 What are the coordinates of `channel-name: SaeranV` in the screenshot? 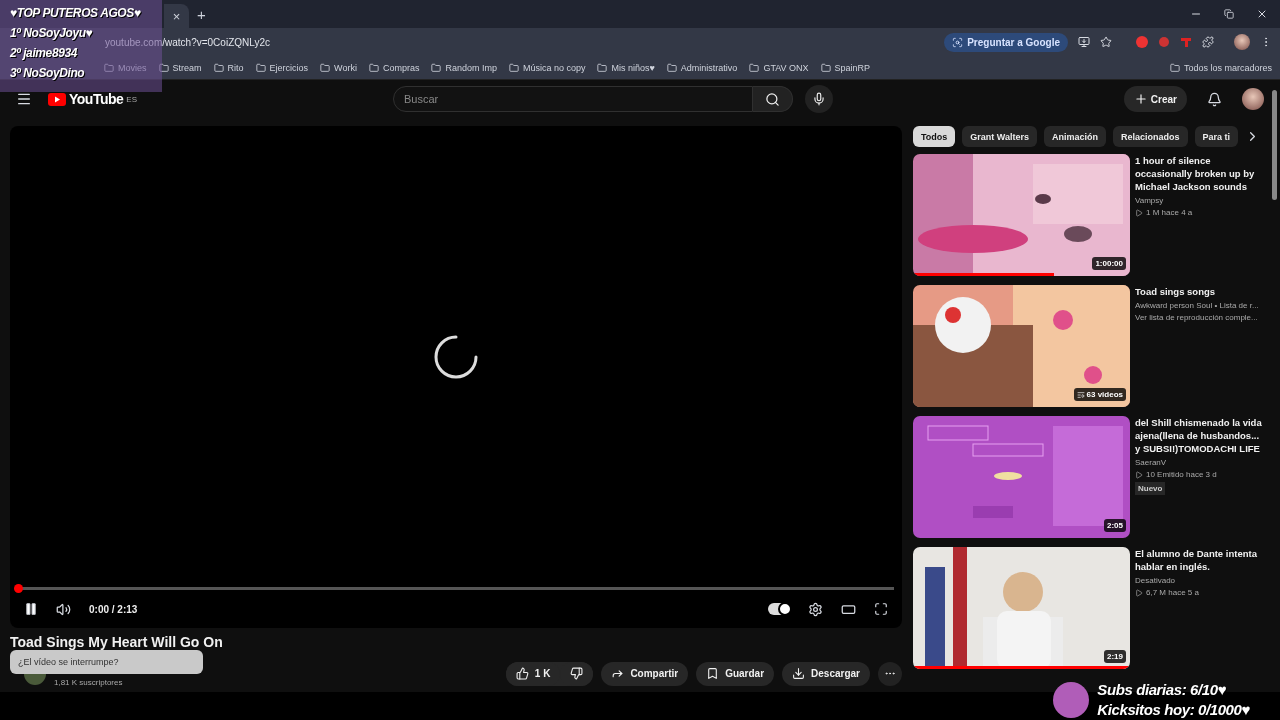 It's located at (1151, 462).